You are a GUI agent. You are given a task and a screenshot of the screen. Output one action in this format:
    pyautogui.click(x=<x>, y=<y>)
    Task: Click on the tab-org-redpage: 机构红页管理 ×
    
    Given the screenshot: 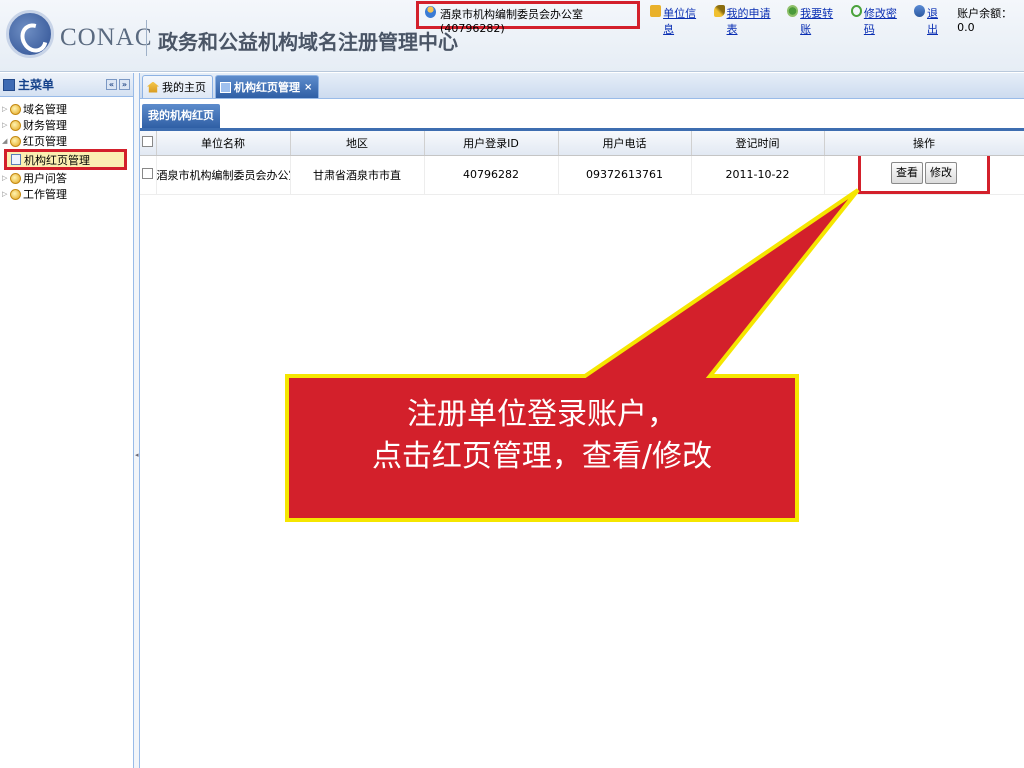 What is the action you would take?
    pyautogui.click(x=267, y=86)
    